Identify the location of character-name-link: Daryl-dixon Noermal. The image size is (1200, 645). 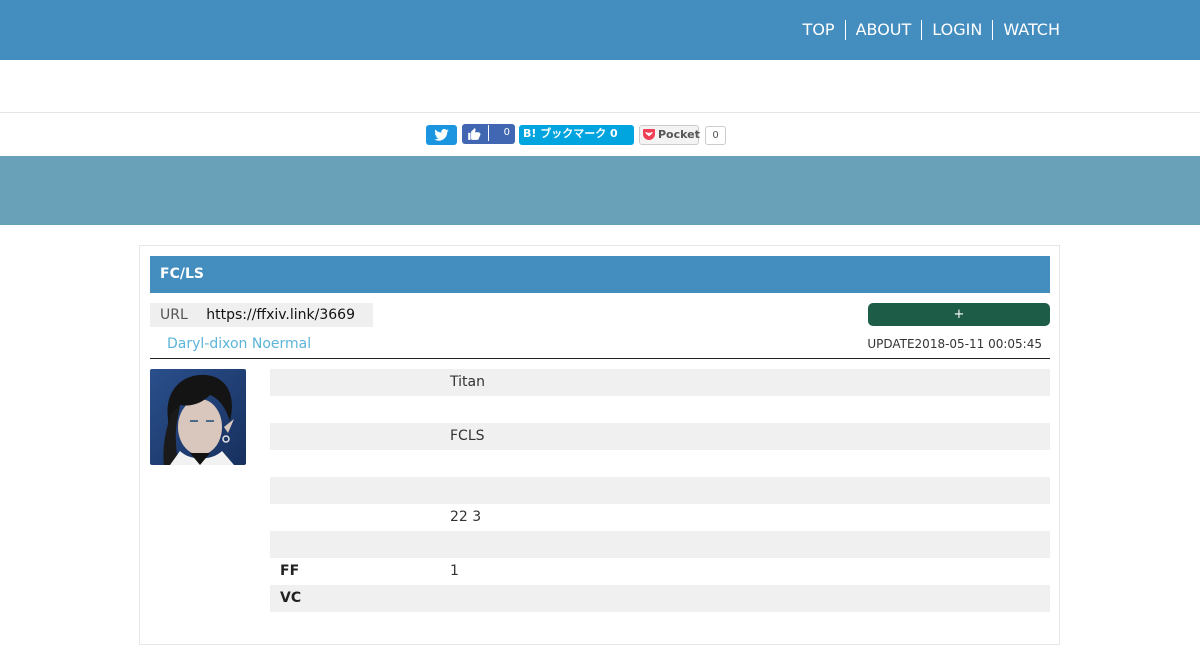
(239, 344).